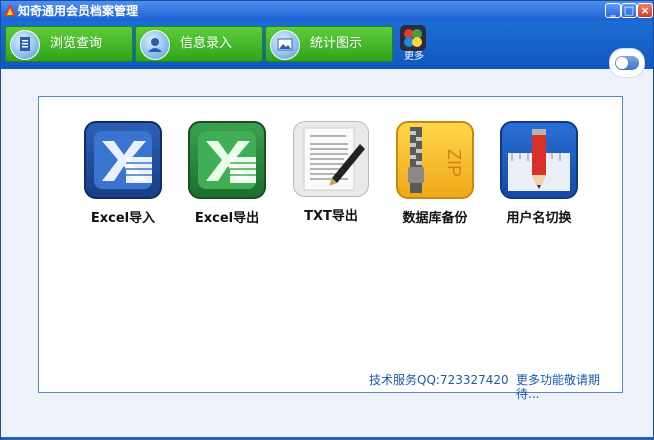 This screenshot has height=440, width=654. Describe the element at coordinates (539, 218) in the screenshot. I see `item-label: 用户名切换` at that location.